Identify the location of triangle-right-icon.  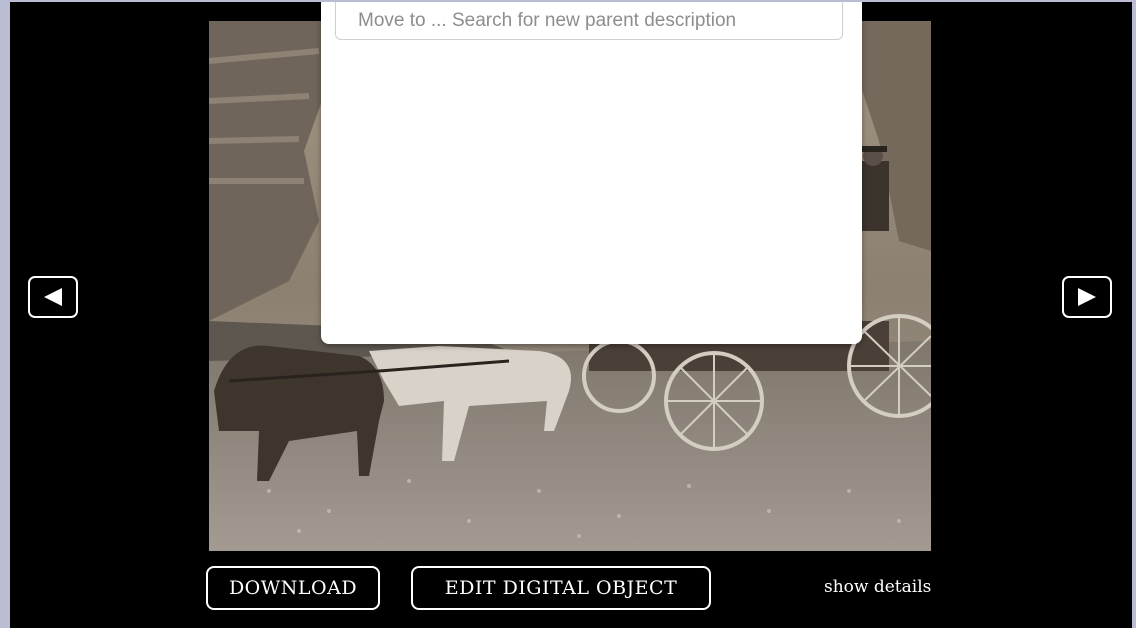
(1087, 297).